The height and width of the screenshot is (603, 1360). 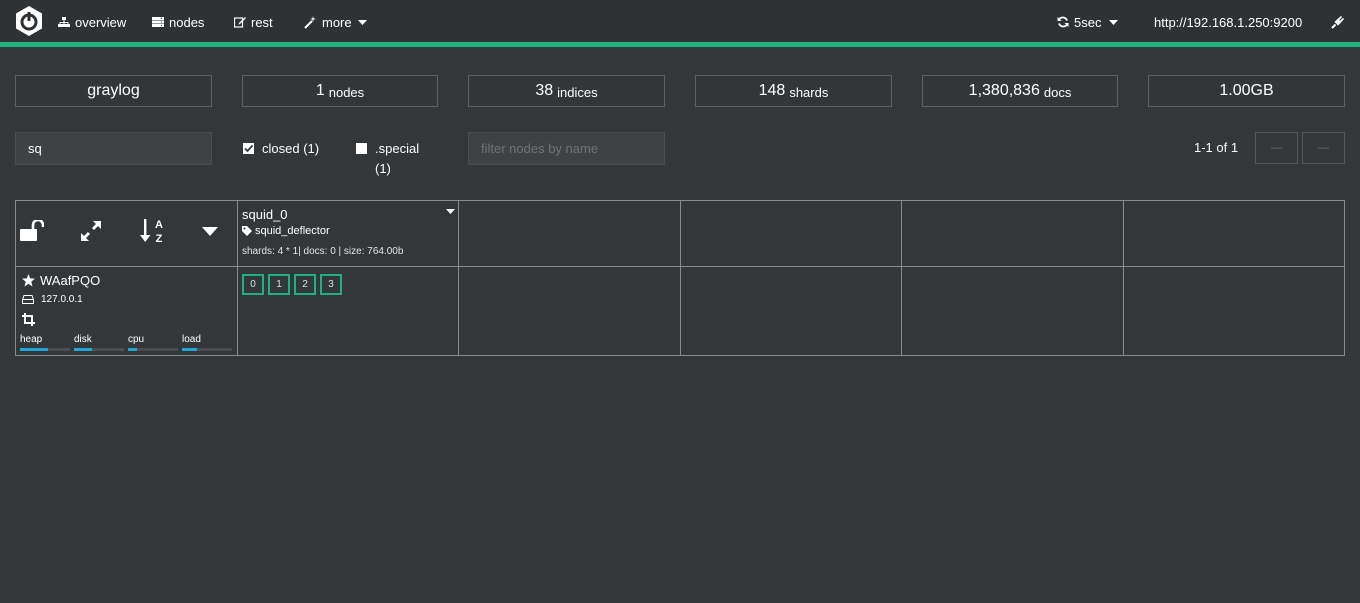 What do you see at coordinates (113, 148) in the screenshot?
I see `index-filter-input` at bounding box center [113, 148].